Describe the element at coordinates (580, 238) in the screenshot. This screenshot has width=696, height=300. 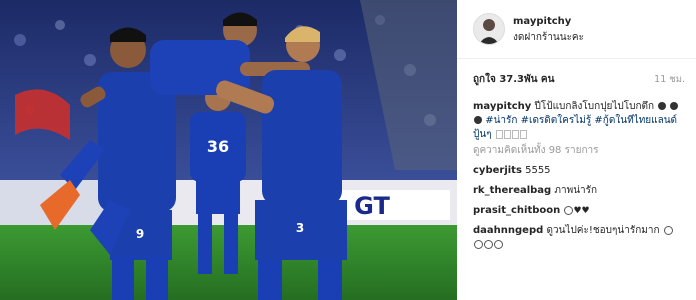
I see `comment-item: daahnngepd ดูวนไปค่ะ!ชอบๆน่ารักมาก` at that location.